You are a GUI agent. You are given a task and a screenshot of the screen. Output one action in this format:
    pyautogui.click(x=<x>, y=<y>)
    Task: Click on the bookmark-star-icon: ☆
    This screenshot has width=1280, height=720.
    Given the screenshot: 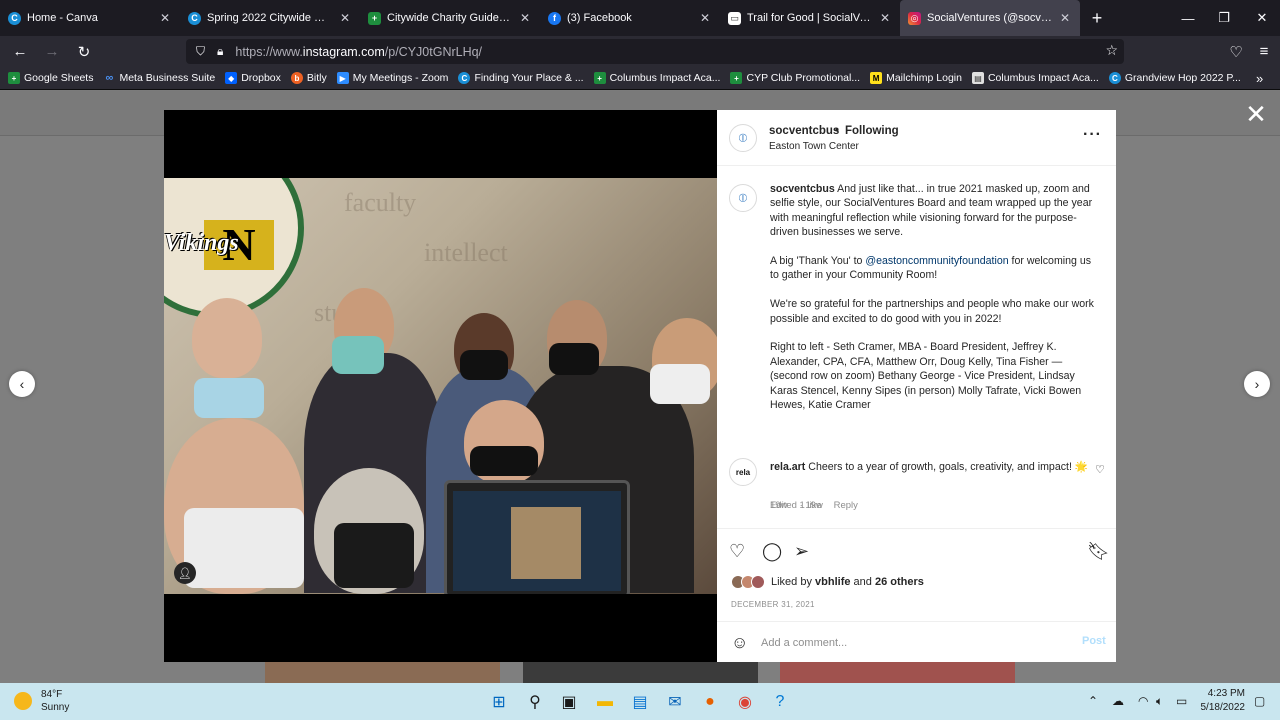 What is the action you would take?
    pyautogui.click(x=1111, y=50)
    